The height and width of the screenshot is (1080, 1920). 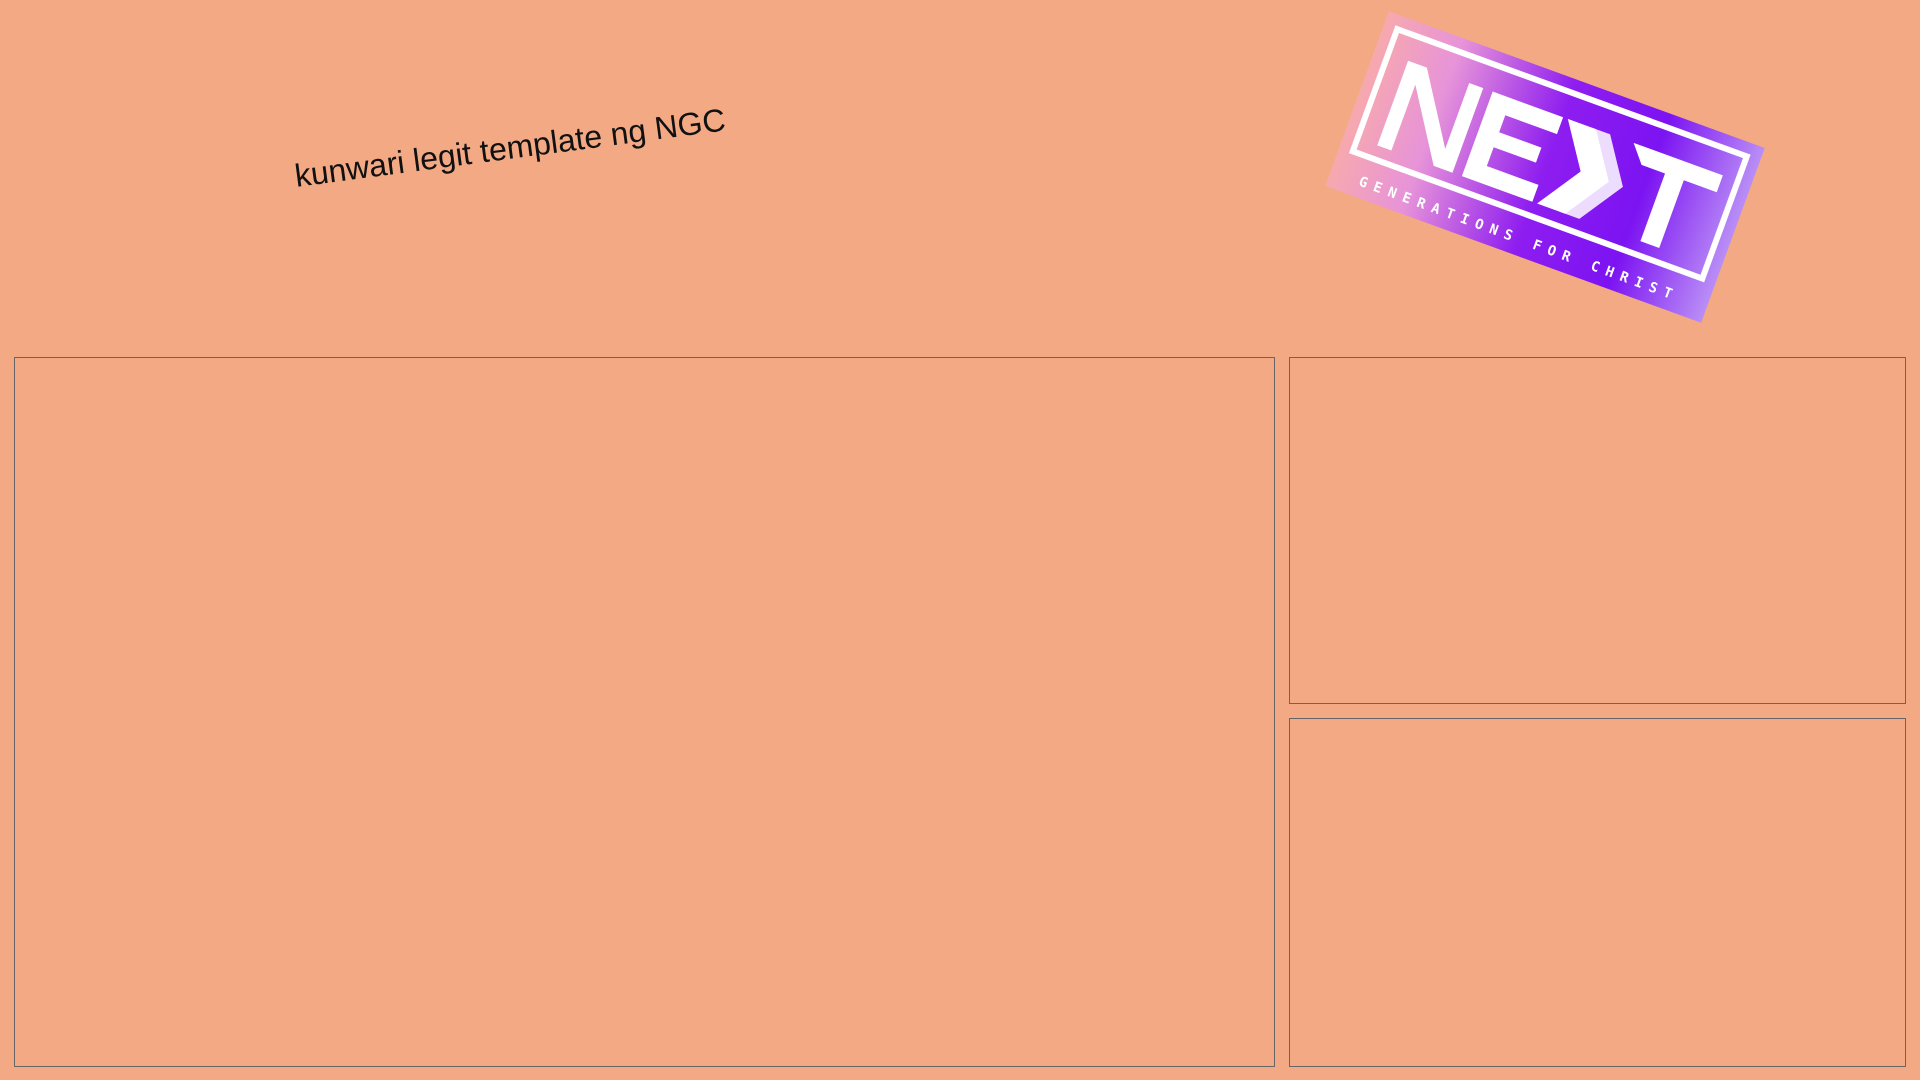 What do you see at coordinates (1597, 892) in the screenshot?
I see `bottom-right-frame` at bounding box center [1597, 892].